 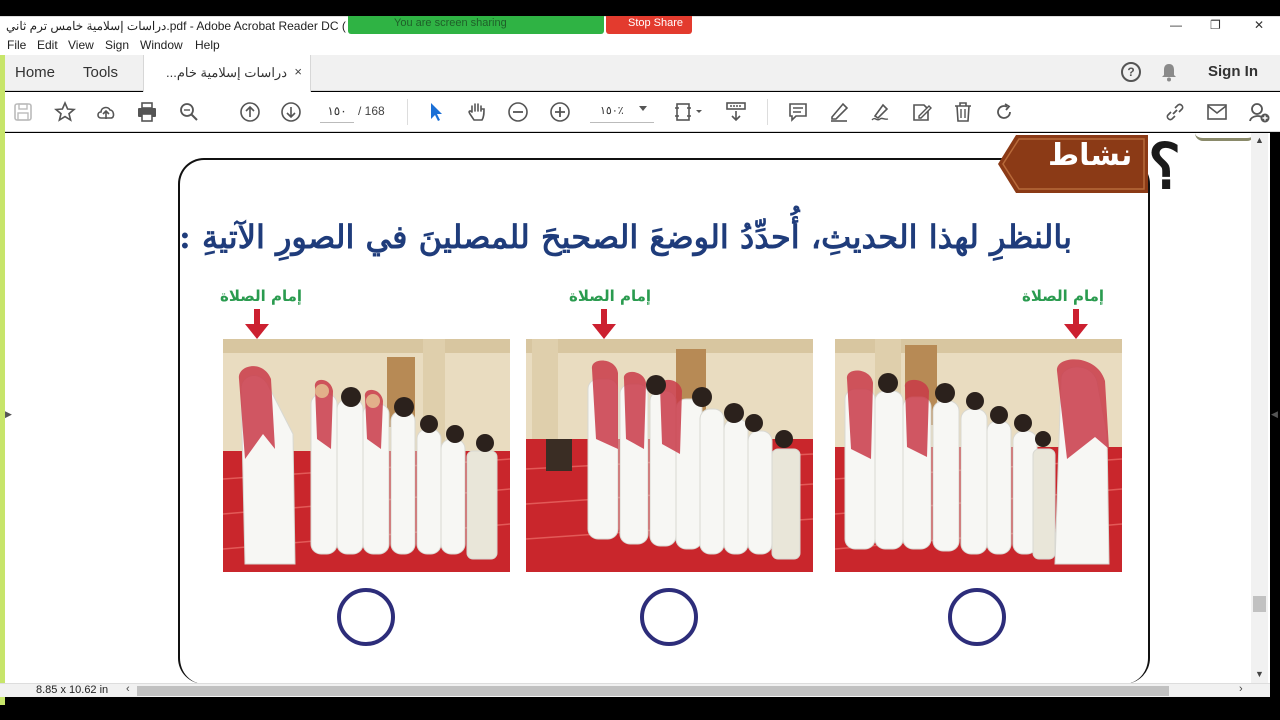 I want to click on page-number-input: ١٥٠, so click(x=337, y=111).